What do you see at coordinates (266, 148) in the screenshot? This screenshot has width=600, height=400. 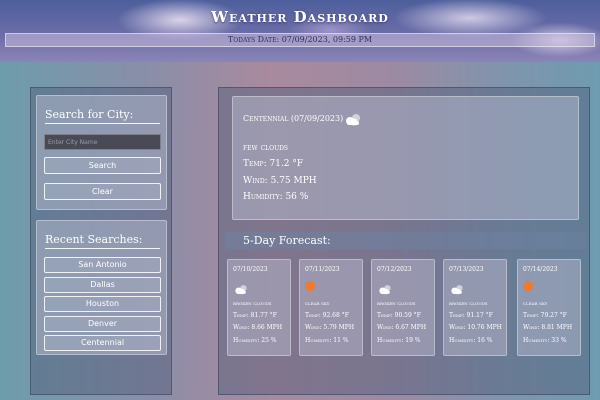 I see `current-description: few clouds` at bounding box center [266, 148].